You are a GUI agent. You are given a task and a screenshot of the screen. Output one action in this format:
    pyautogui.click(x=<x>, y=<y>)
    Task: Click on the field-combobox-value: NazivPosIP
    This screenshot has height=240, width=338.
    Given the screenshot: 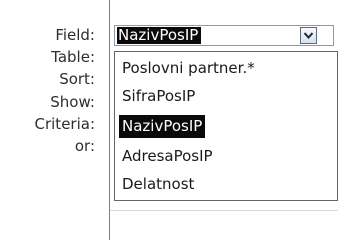 What is the action you would take?
    pyautogui.click(x=159, y=35)
    